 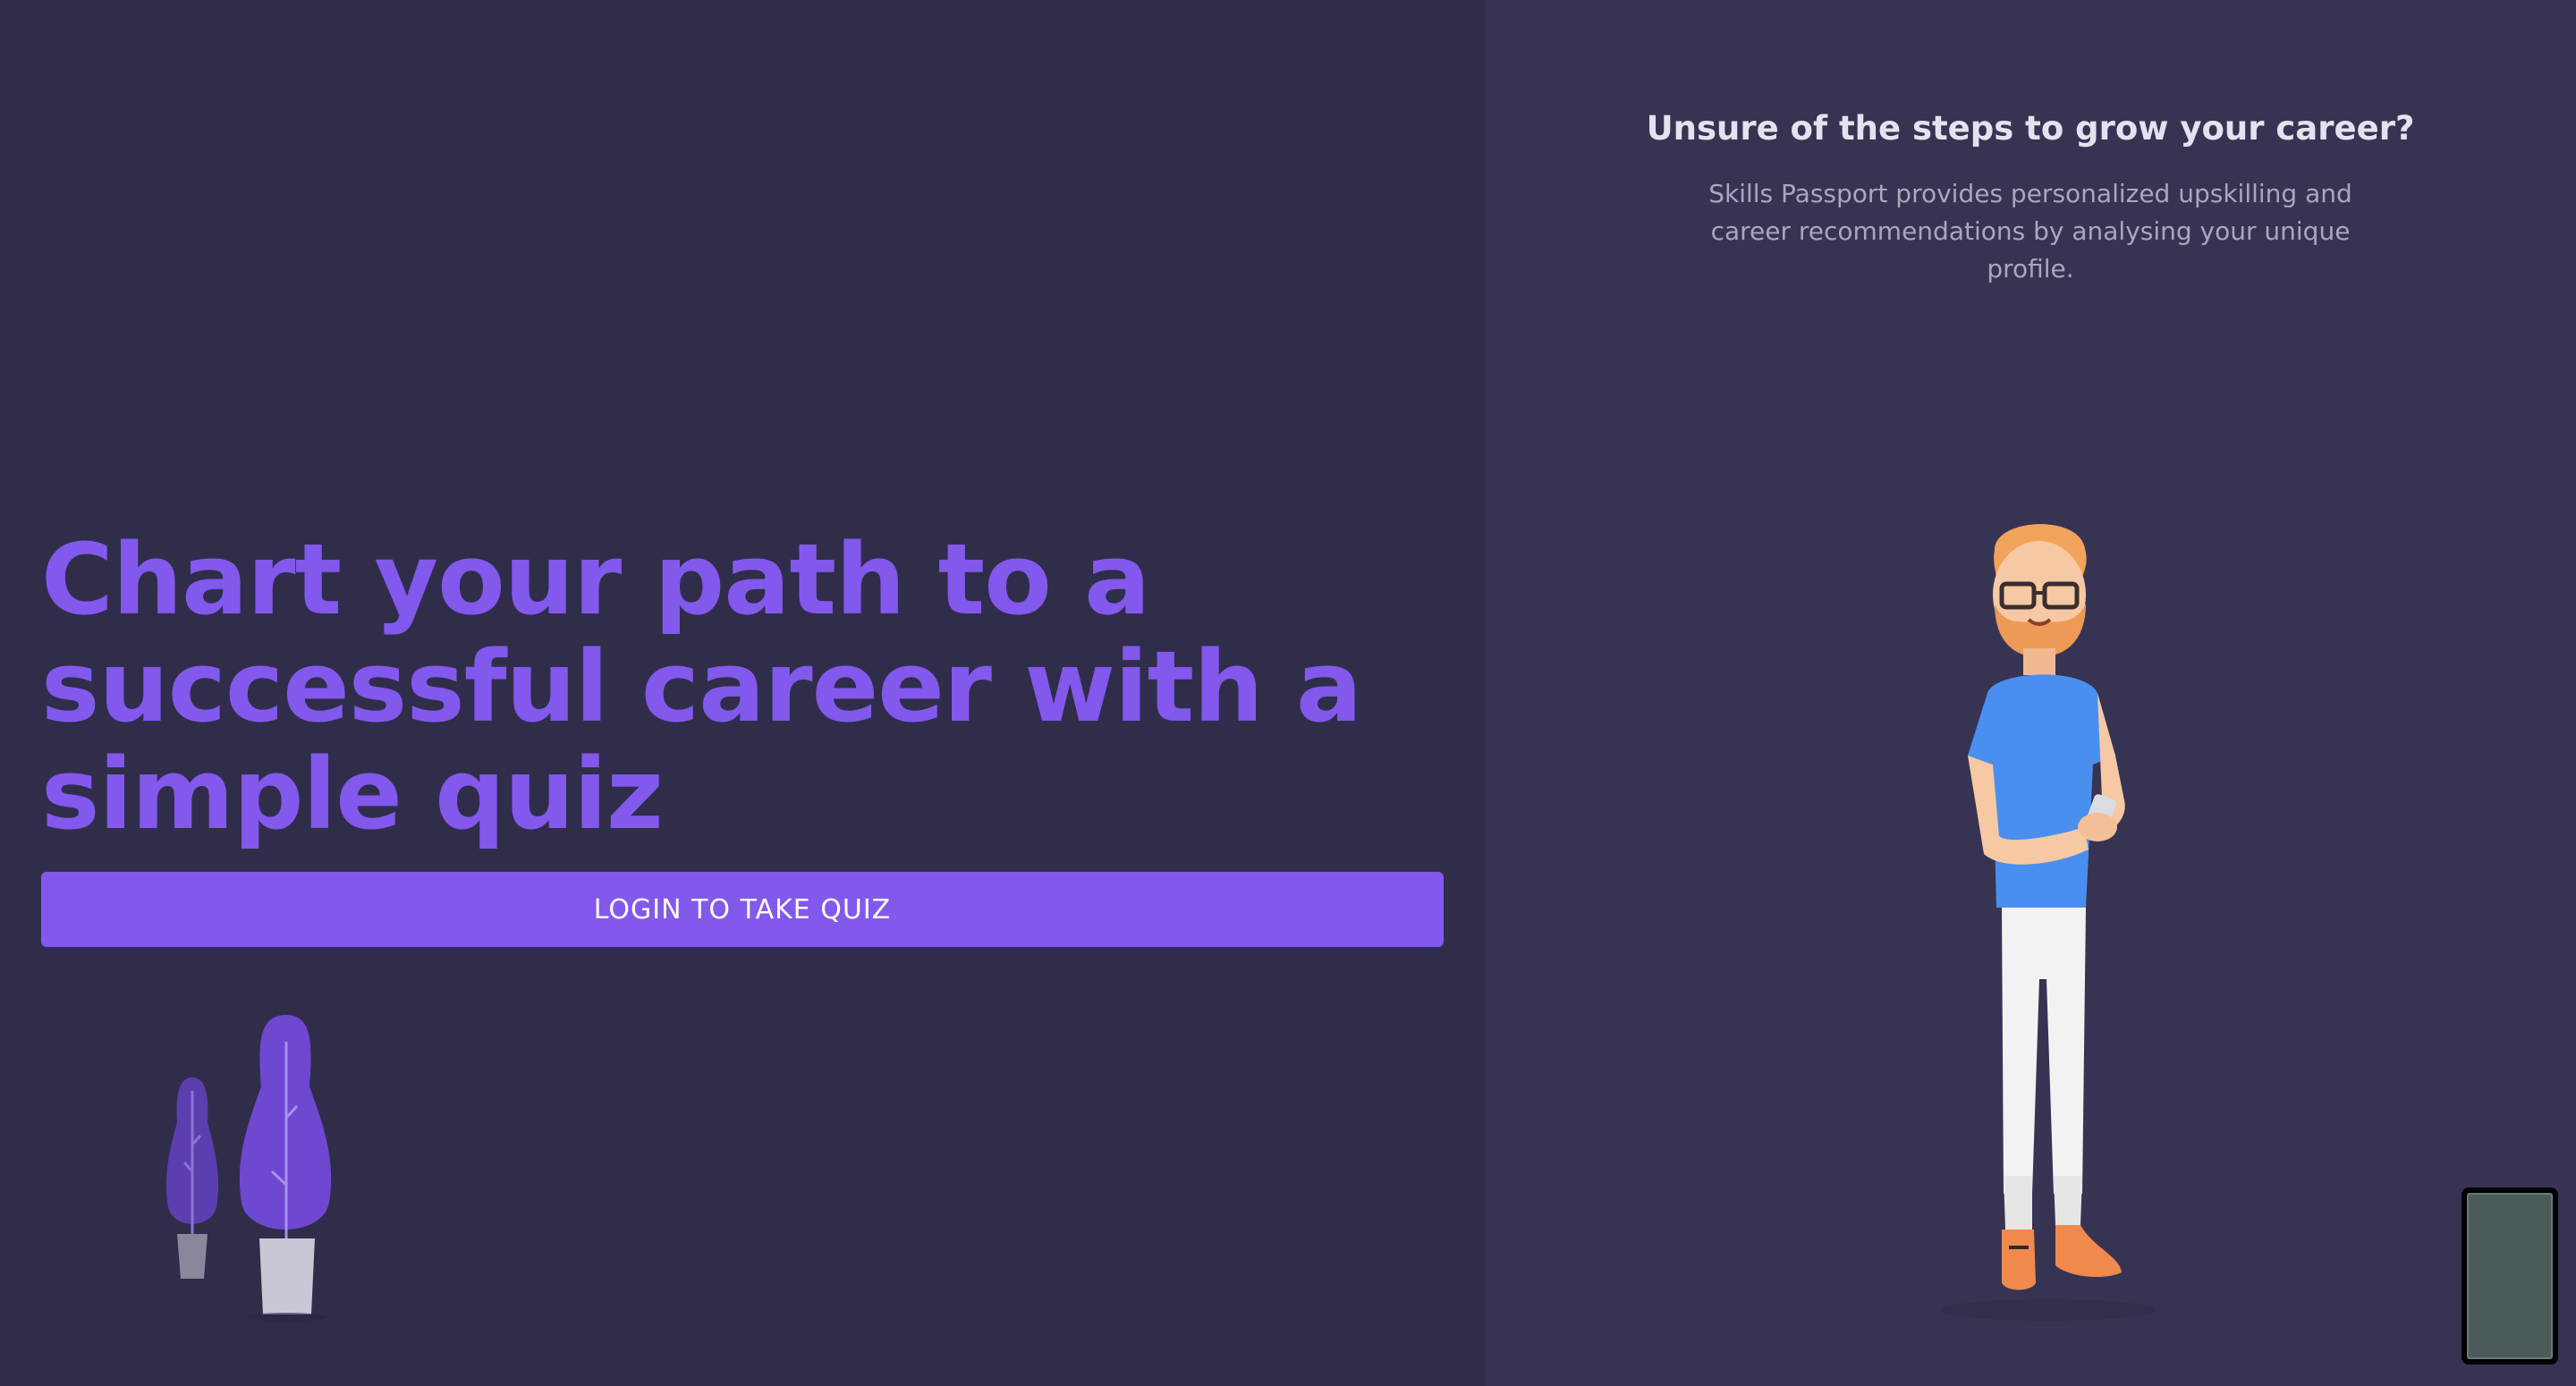 I want to click on headline-line-1: Chart your path to a, so click(x=595, y=579).